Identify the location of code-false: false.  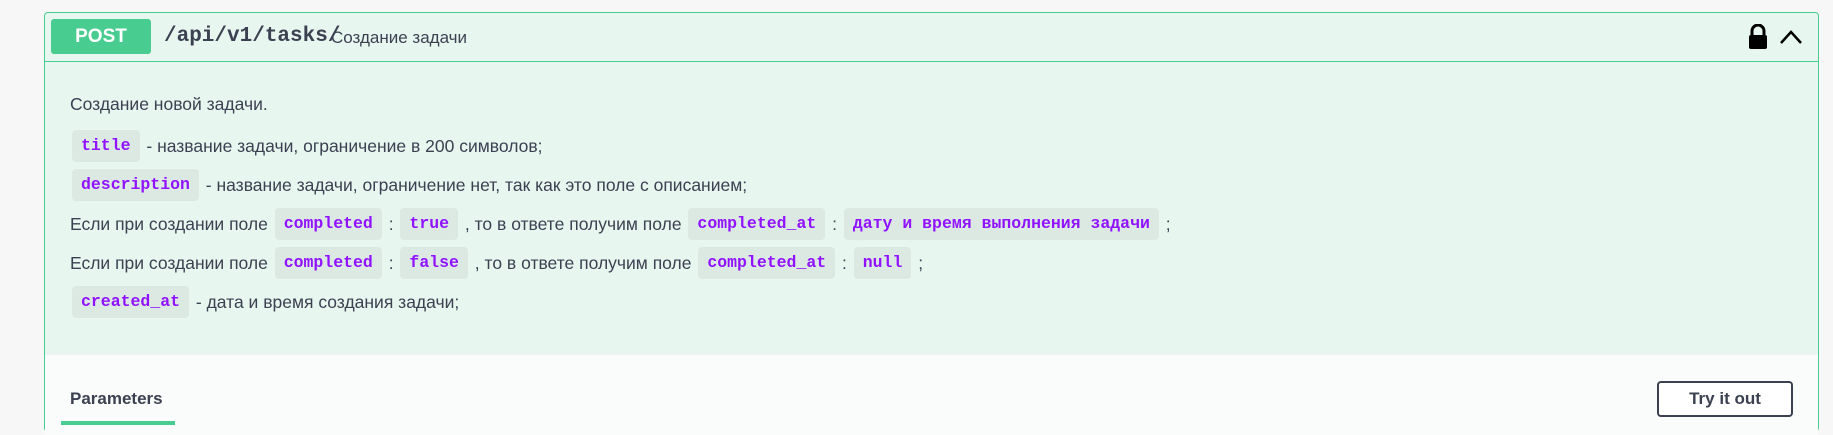
(434, 262).